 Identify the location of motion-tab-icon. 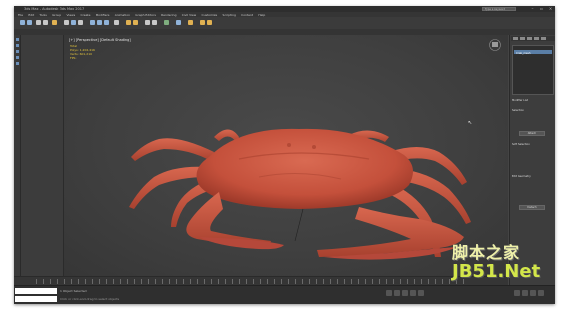
(536, 38).